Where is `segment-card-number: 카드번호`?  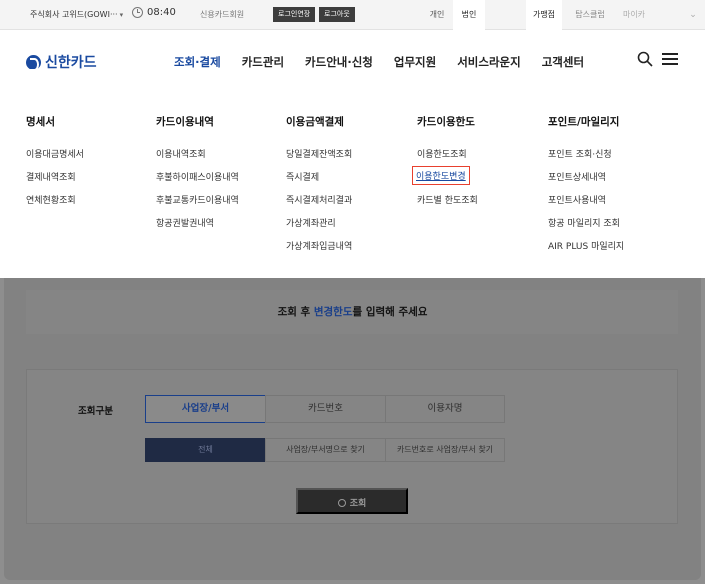
segment-card-number: 카드번호 is located at coordinates (325, 409).